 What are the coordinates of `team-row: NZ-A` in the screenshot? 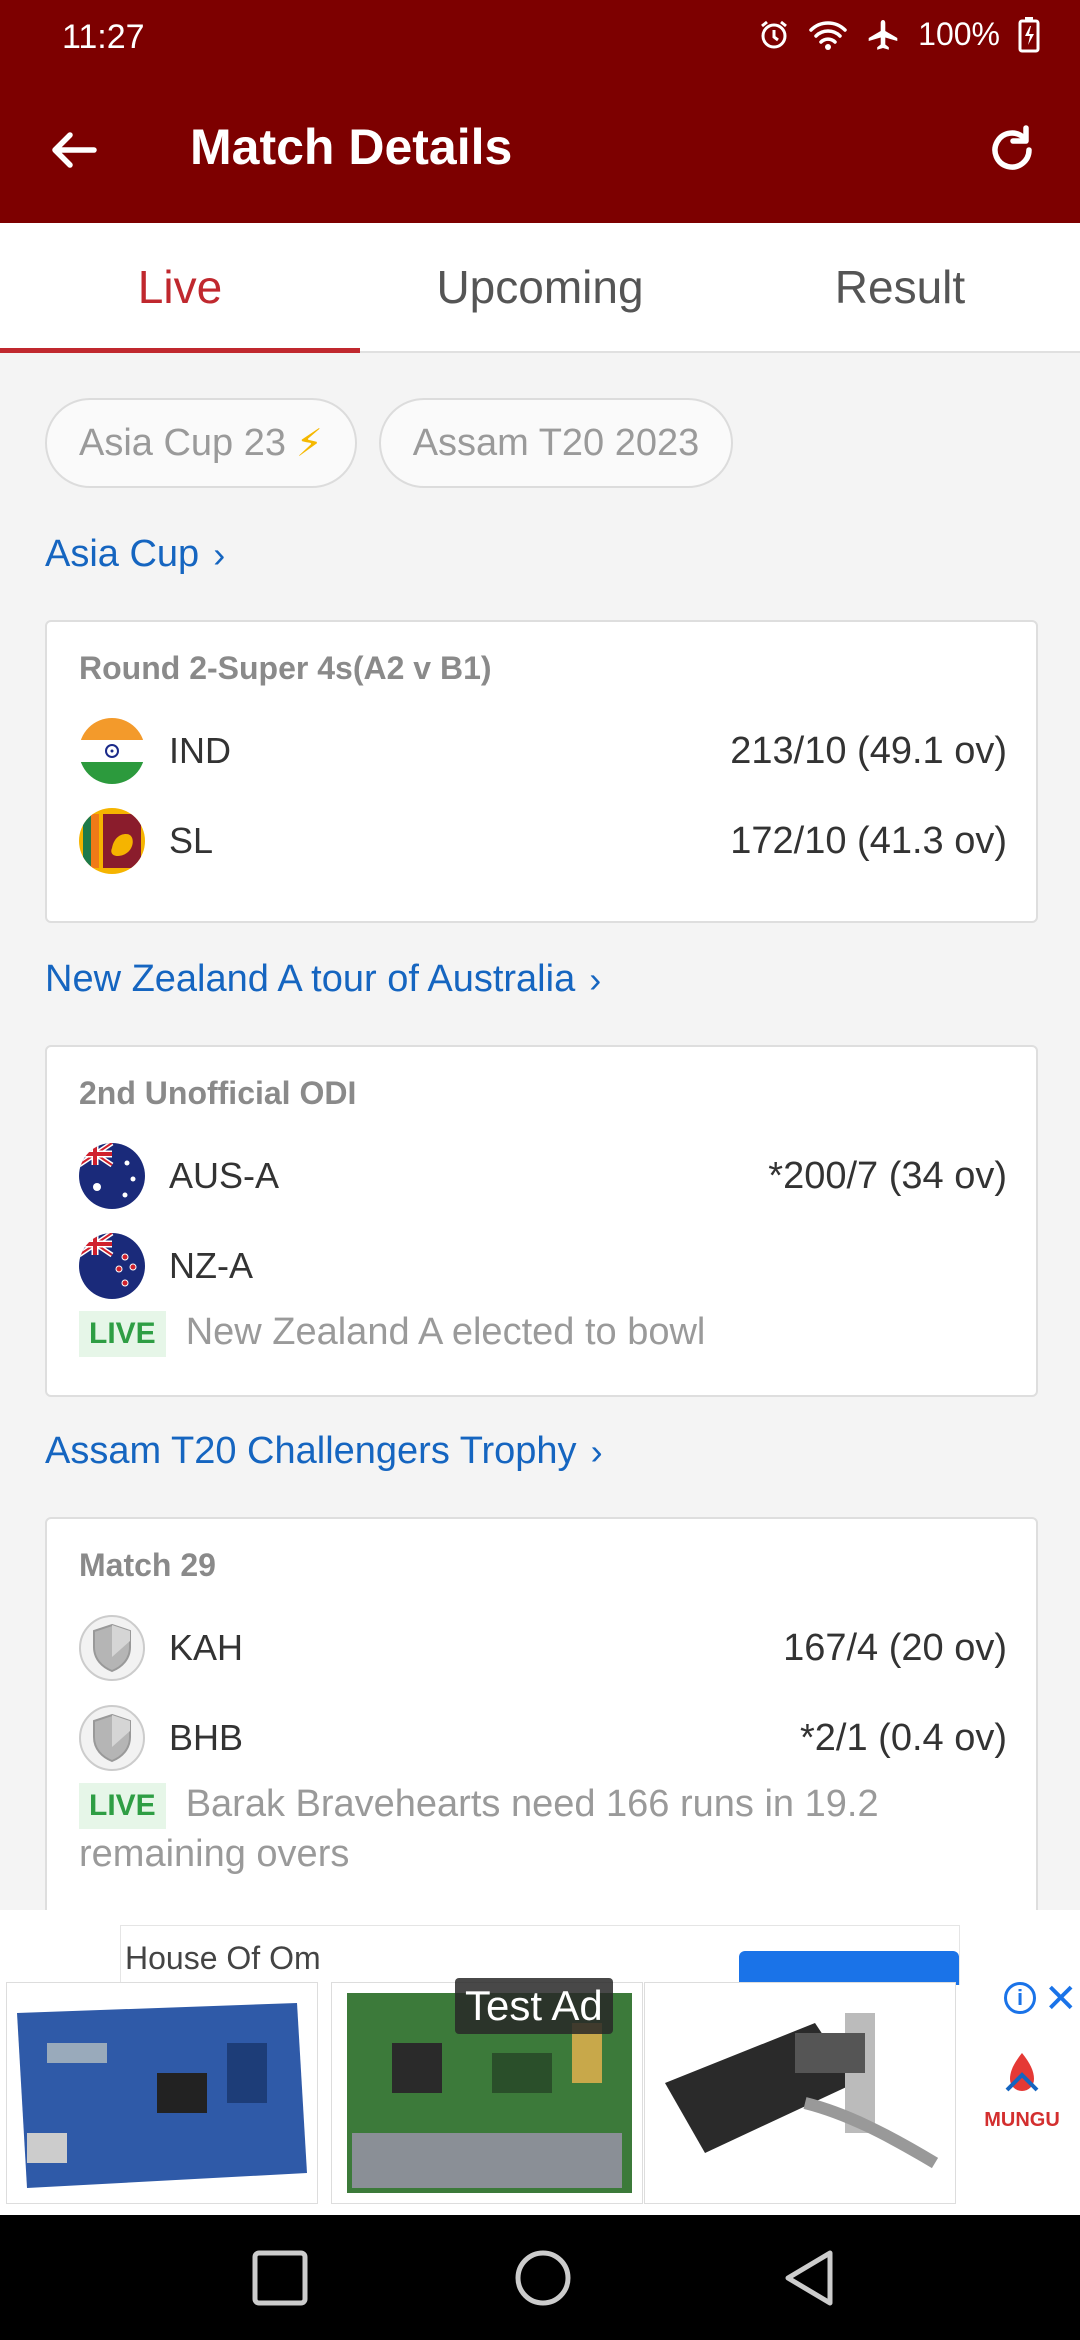 It's located at (543, 1266).